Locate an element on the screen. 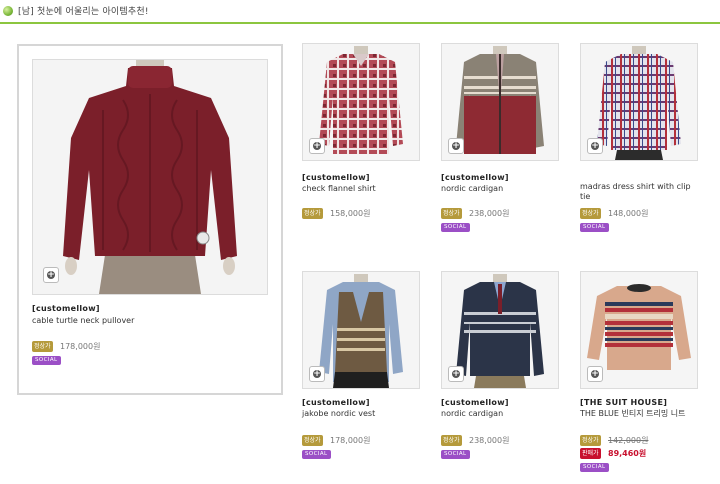 The image size is (720, 484). green-dot-icon is located at coordinates (8, 11).